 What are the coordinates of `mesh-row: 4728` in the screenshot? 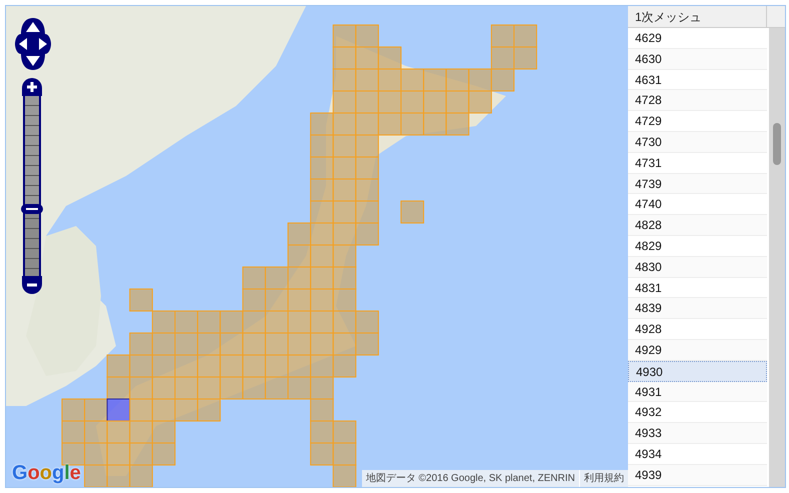 It's located at (697, 101).